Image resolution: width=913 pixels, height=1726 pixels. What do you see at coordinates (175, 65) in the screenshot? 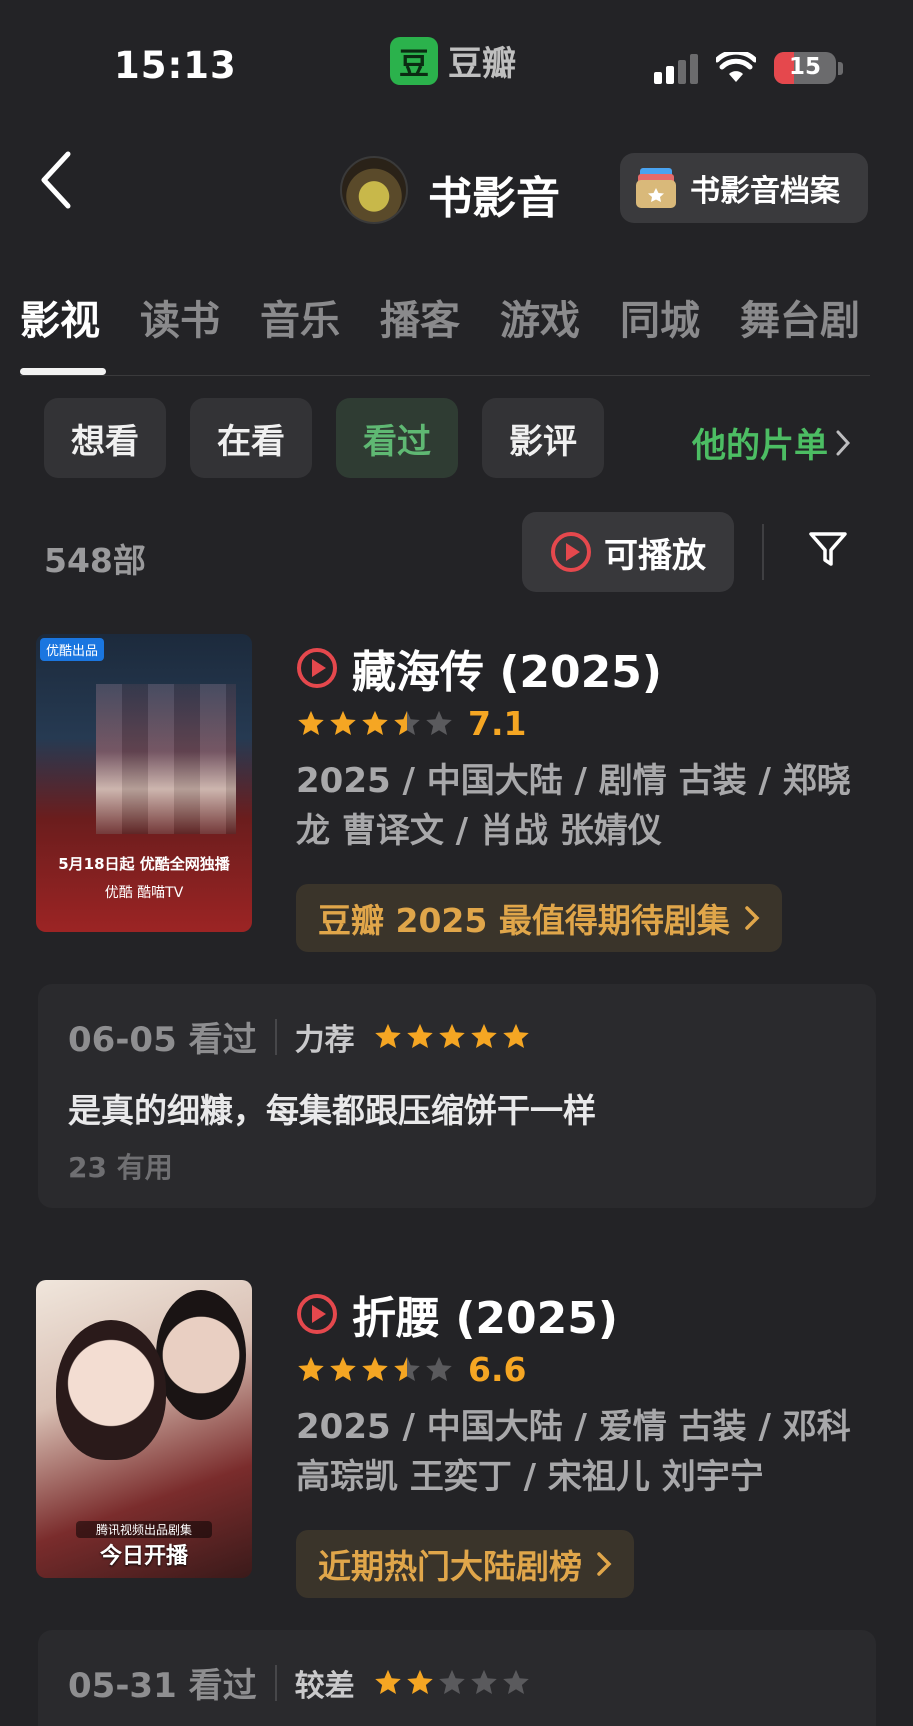
I see `status-time: 15:13` at bounding box center [175, 65].